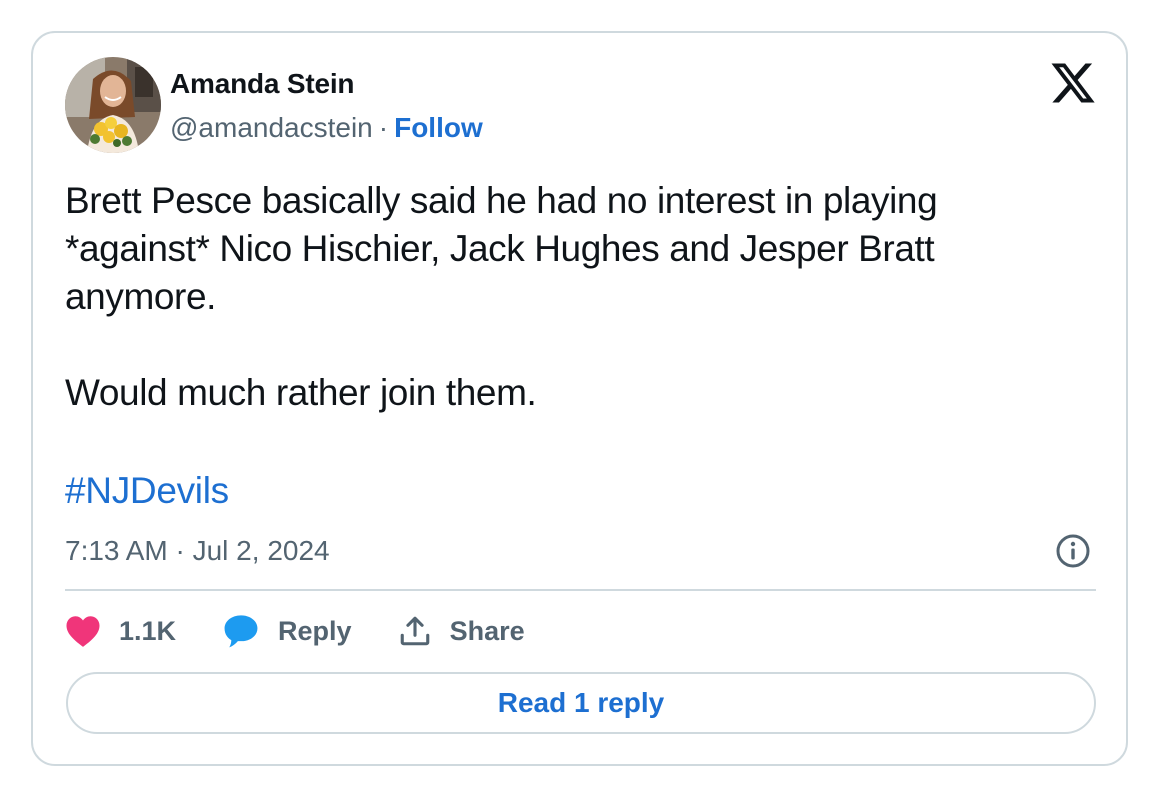 The height and width of the screenshot is (806, 1168). What do you see at coordinates (113, 105) in the screenshot?
I see `author-avatar` at bounding box center [113, 105].